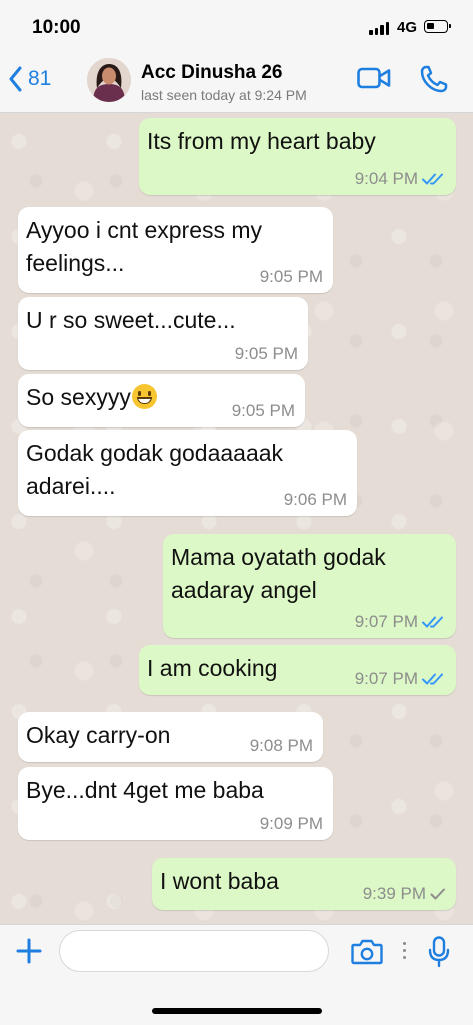 The height and width of the screenshot is (1025, 473). Describe the element at coordinates (236, 974) in the screenshot. I see `message-input-bar` at that location.